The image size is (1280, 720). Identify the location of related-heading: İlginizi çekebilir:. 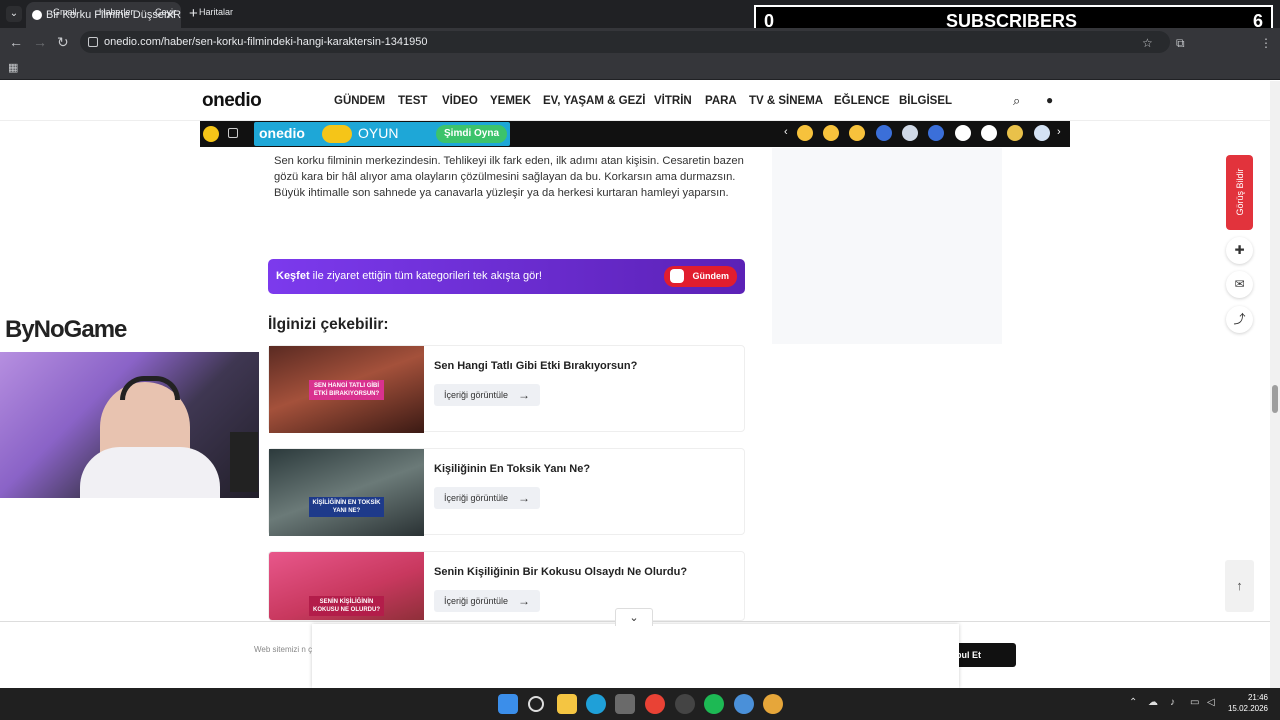
(328, 324).